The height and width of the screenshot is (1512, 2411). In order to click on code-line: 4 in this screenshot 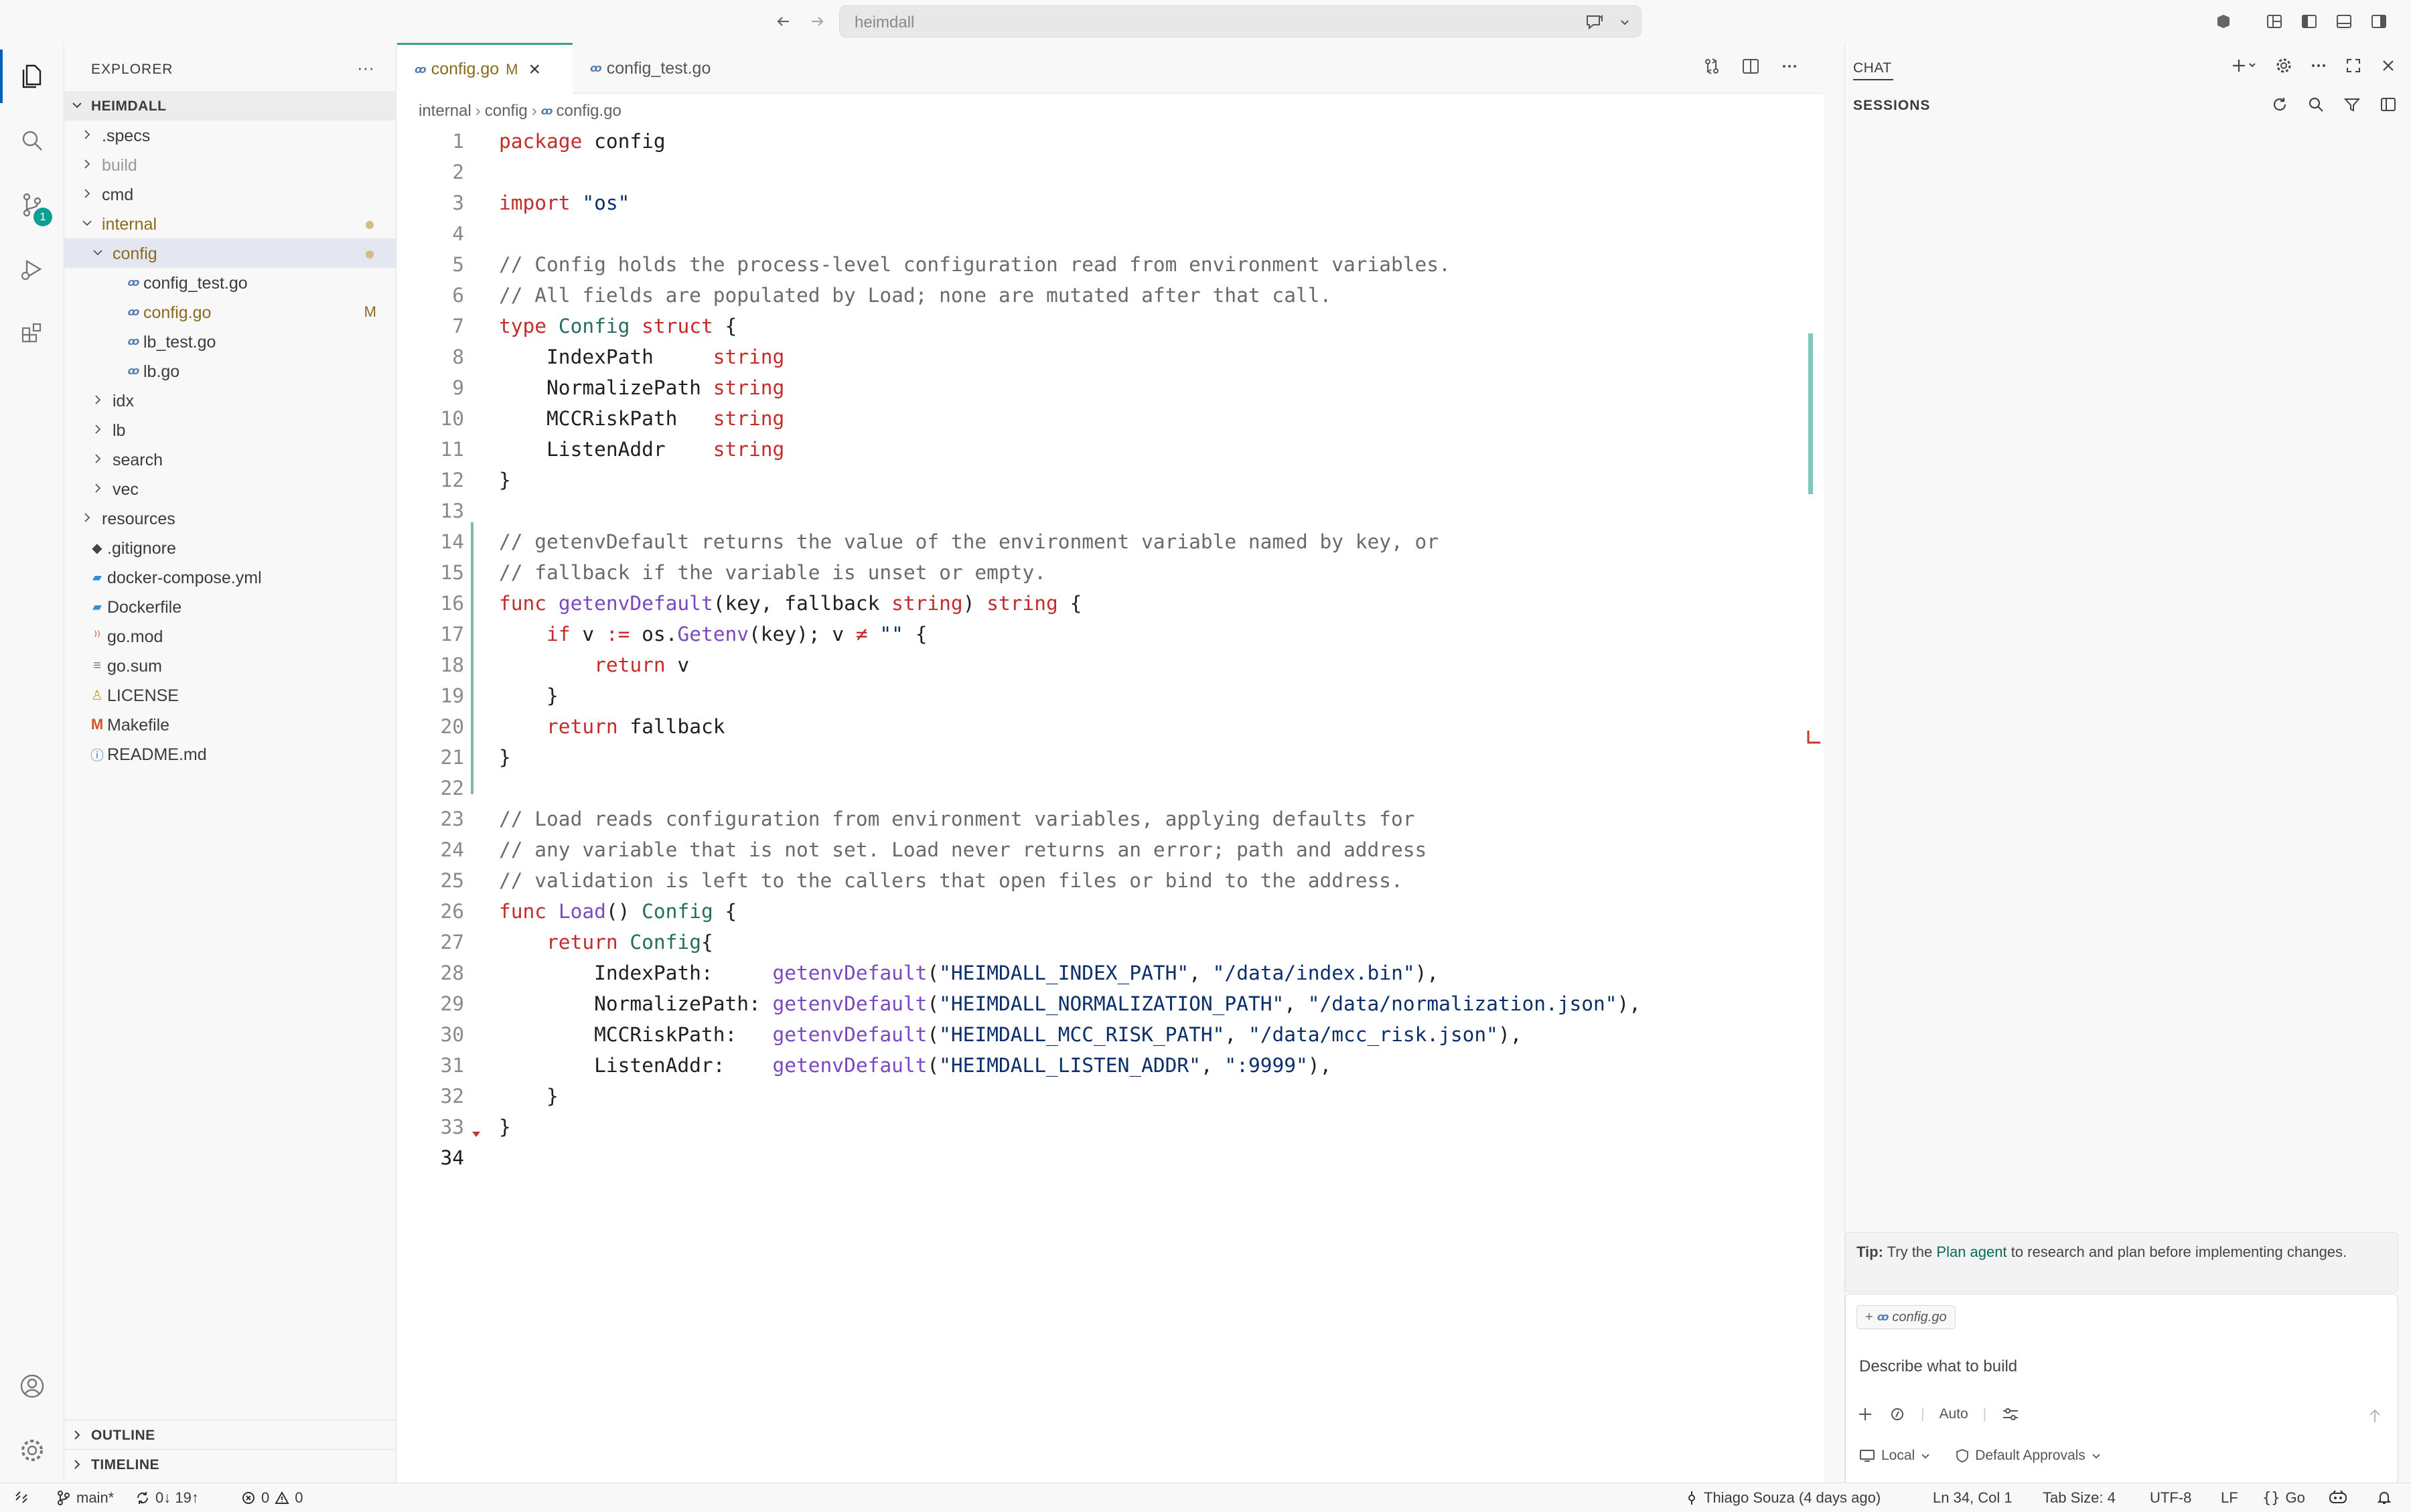, I will do `click(1110, 233)`.